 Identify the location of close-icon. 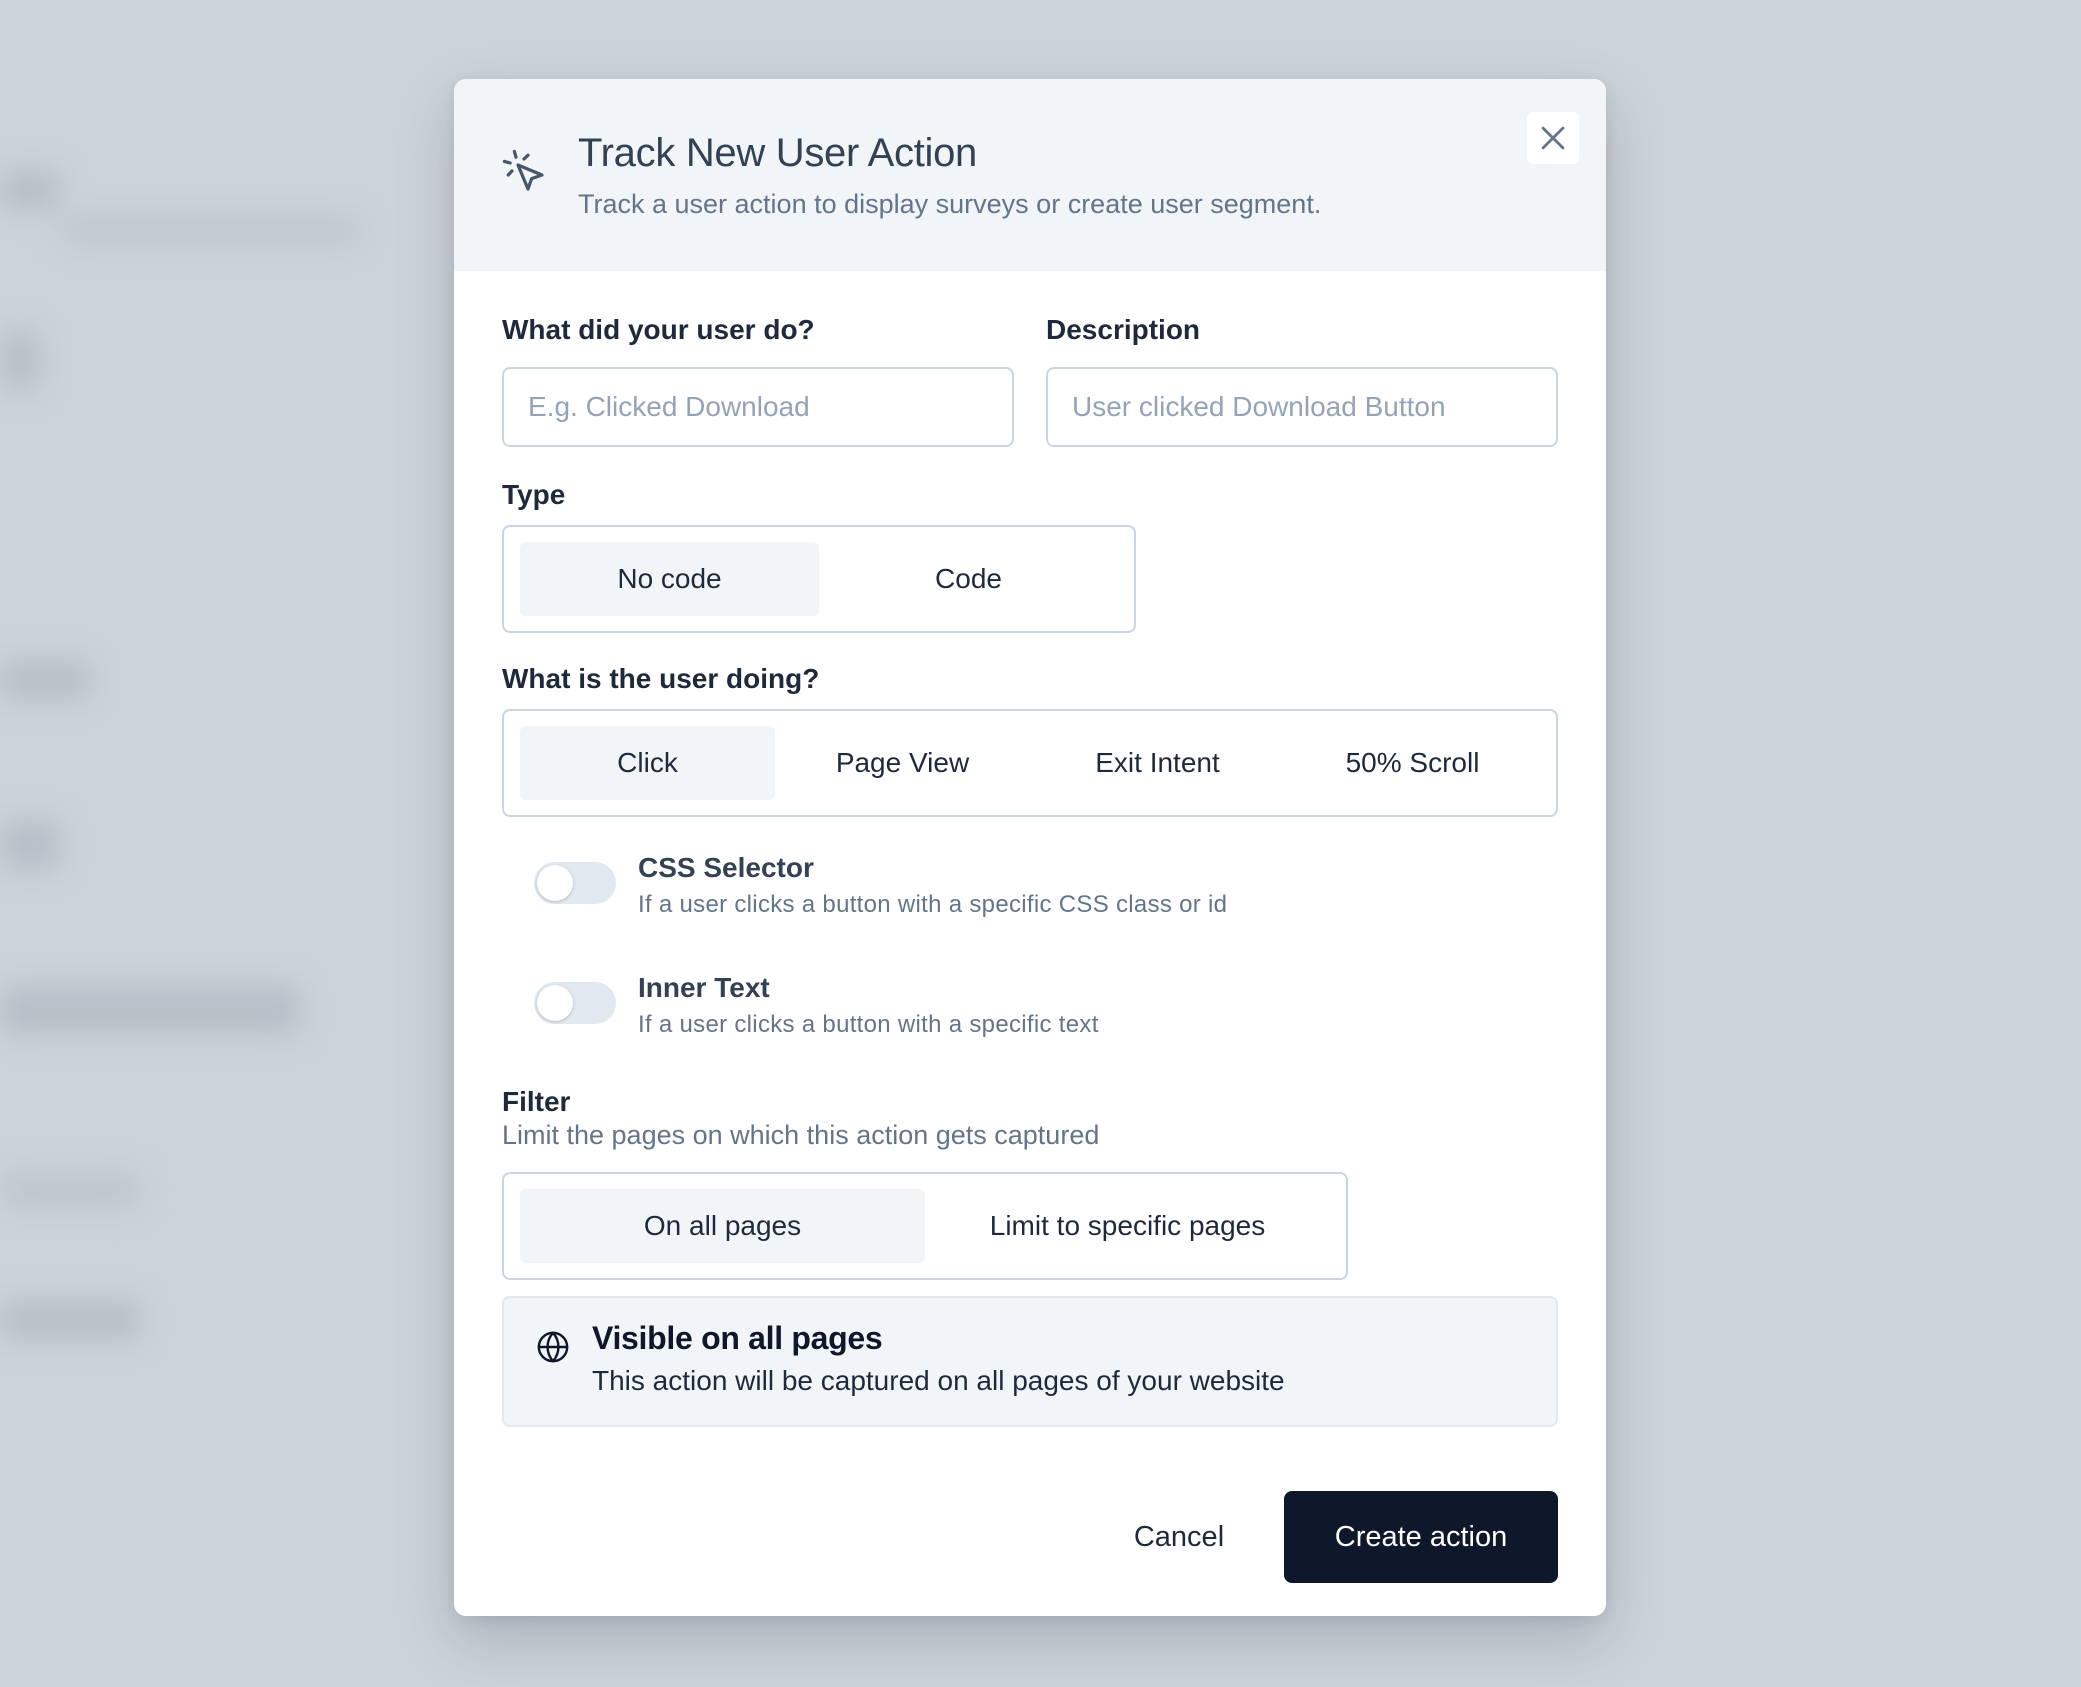
(1553, 138).